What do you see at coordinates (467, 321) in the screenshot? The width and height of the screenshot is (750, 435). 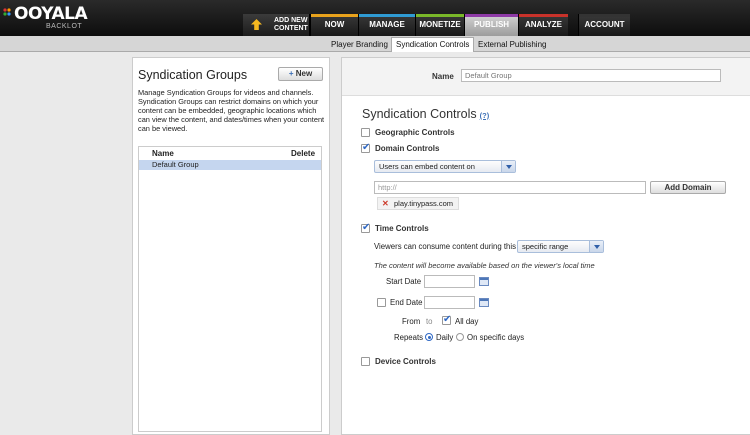 I see `all-day-label: All day` at bounding box center [467, 321].